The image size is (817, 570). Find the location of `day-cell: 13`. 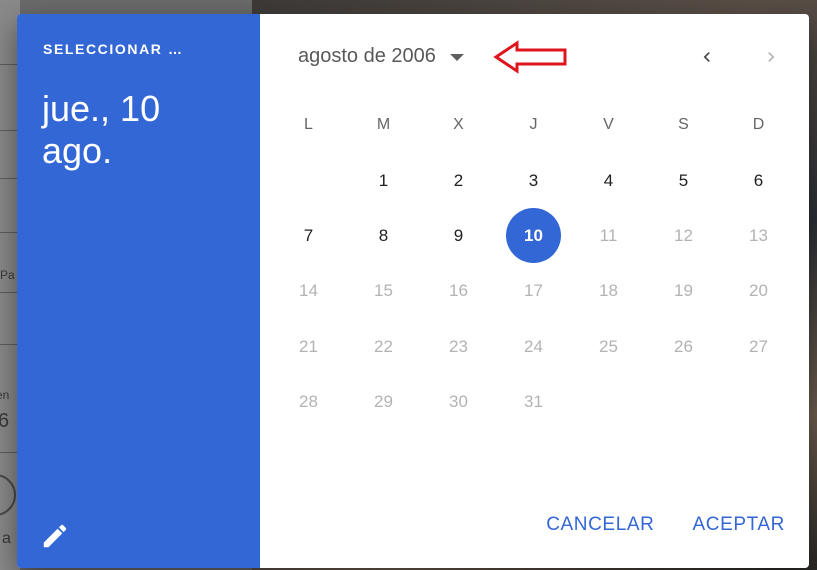

day-cell: 13 is located at coordinates (758, 235).